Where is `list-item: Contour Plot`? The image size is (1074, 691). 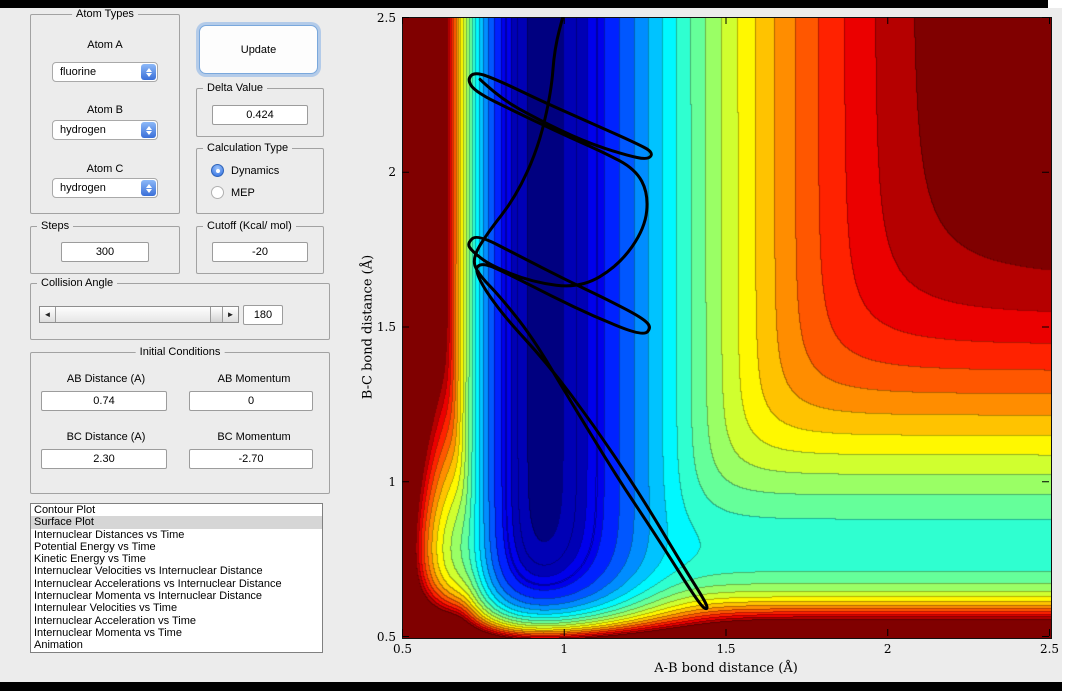 list-item: Contour Plot is located at coordinates (176, 510).